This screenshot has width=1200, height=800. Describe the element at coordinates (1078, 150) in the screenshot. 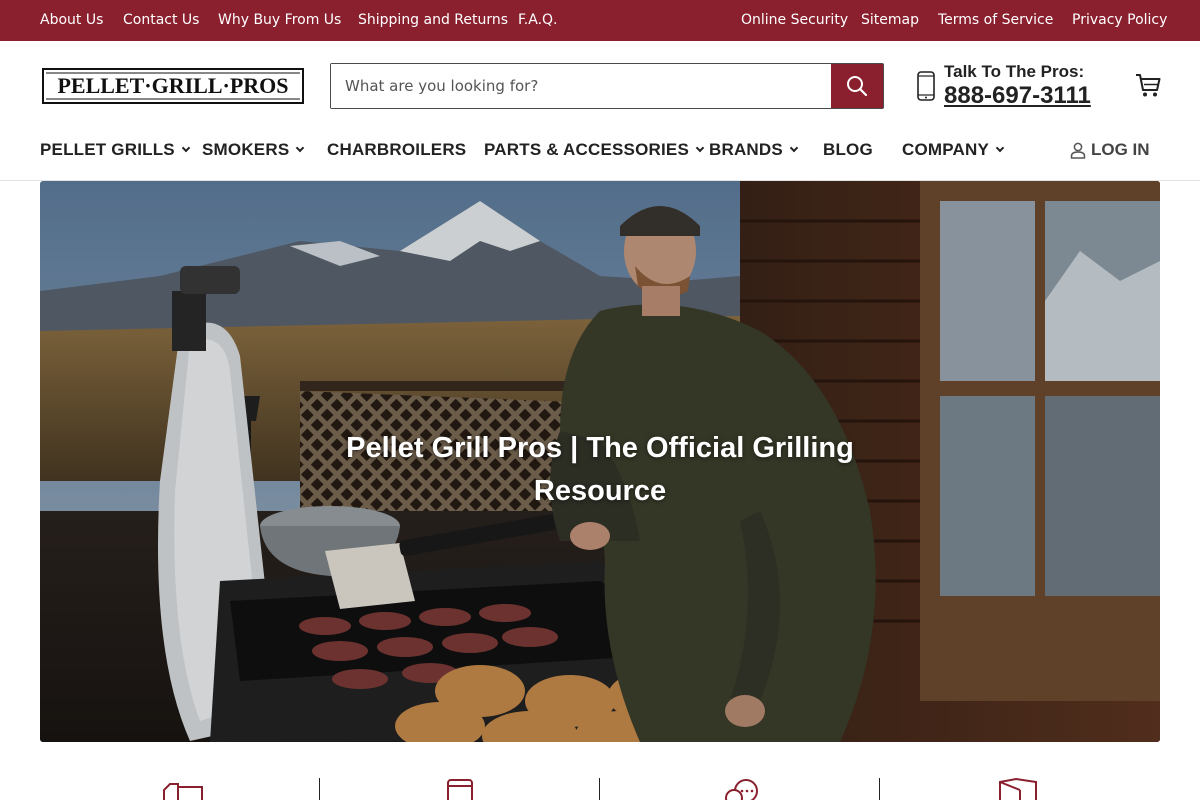

I see `user-icon` at that location.